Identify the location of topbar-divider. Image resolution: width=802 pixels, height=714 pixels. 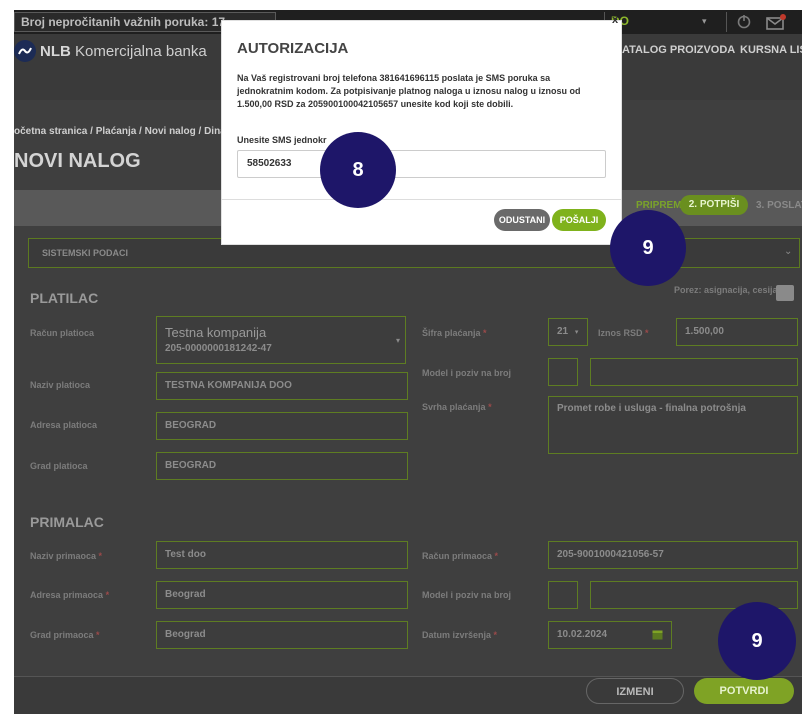
(726, 22).